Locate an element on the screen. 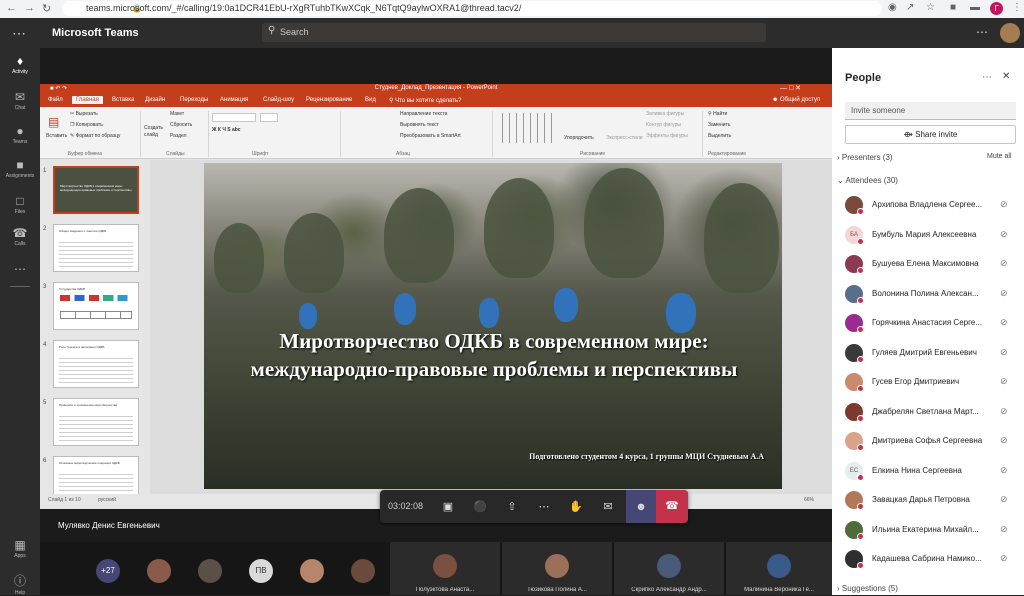  ppt-tab: Рецензирование is located at coordinates (329, 100).